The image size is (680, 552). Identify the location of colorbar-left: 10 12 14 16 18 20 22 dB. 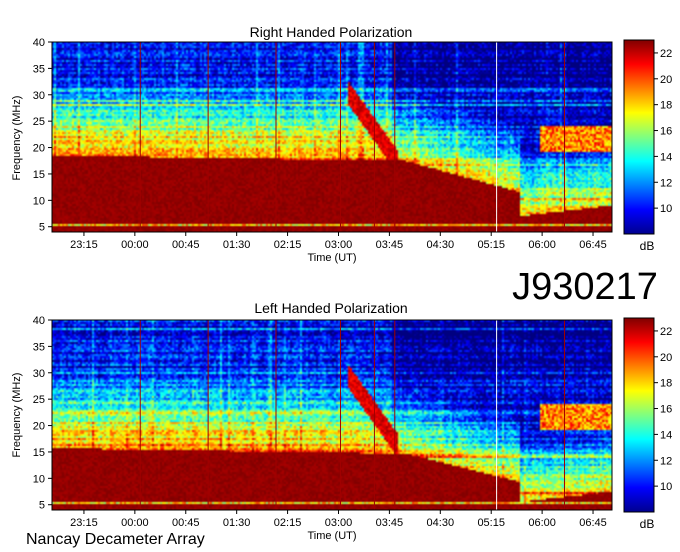
(647, 424).